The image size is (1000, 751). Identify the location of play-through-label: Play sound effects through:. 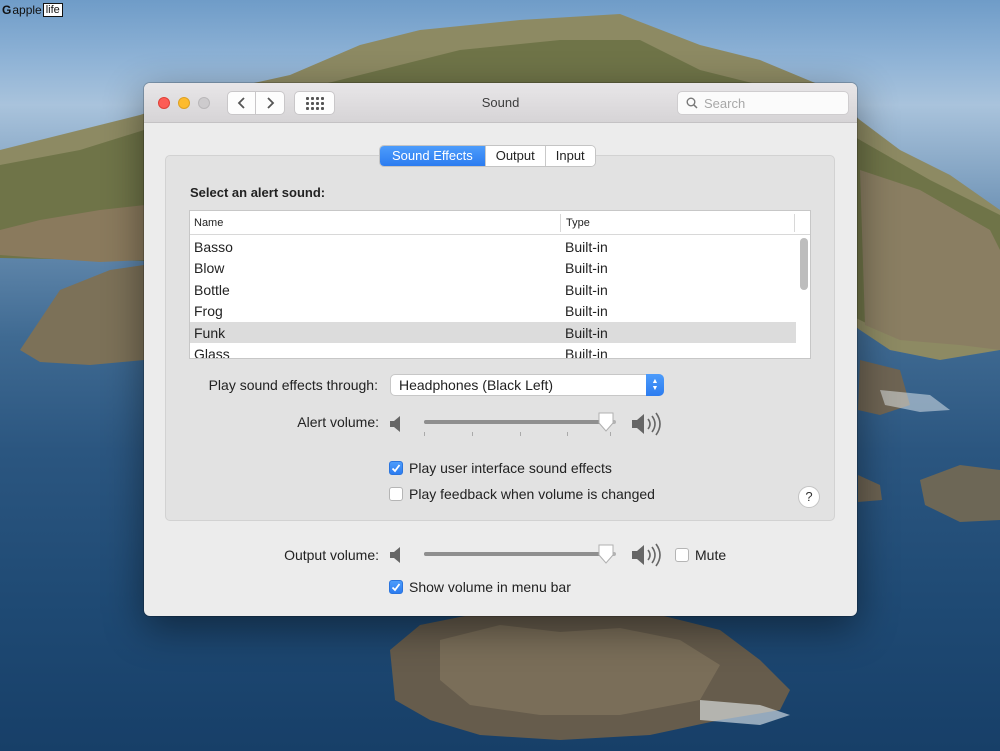
(293, 385).